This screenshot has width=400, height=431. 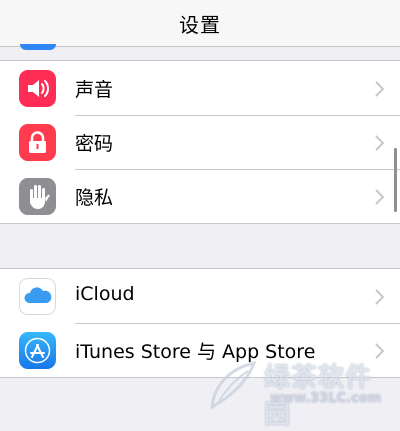 I want to click on settings-row-label: 隐私, so click(x=94, y=198).